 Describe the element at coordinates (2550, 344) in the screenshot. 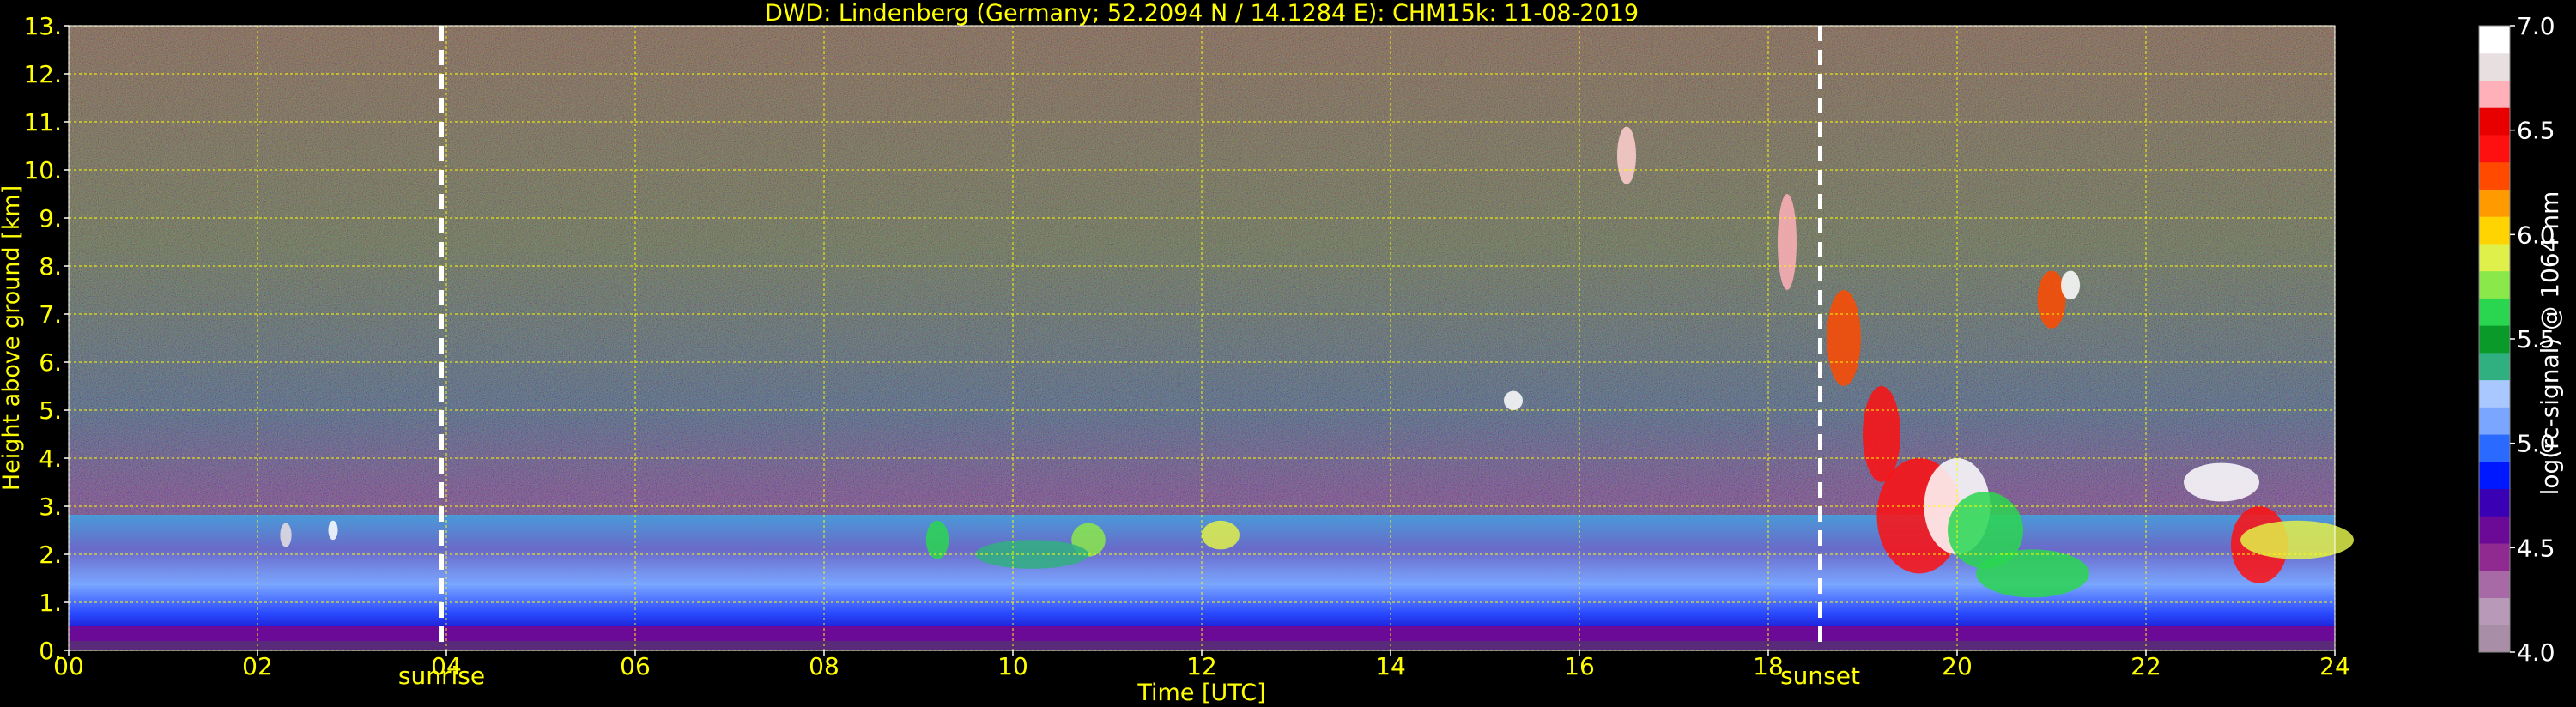

I see `colorbar-label: log(rc-signal) @ 1064 nm` at that location.